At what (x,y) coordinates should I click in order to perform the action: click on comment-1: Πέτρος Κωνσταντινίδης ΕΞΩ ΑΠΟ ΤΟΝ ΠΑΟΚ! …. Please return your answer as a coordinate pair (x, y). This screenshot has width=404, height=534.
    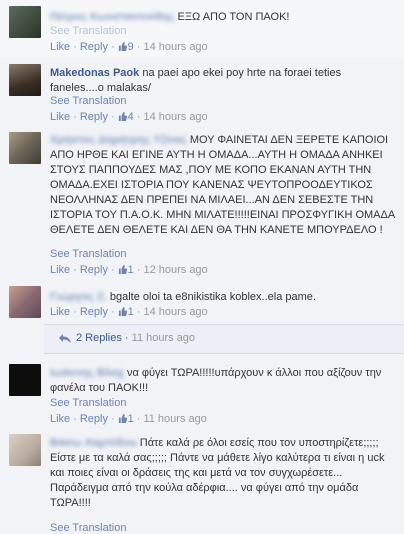
    Looking at the image, I should click on (202, 29).